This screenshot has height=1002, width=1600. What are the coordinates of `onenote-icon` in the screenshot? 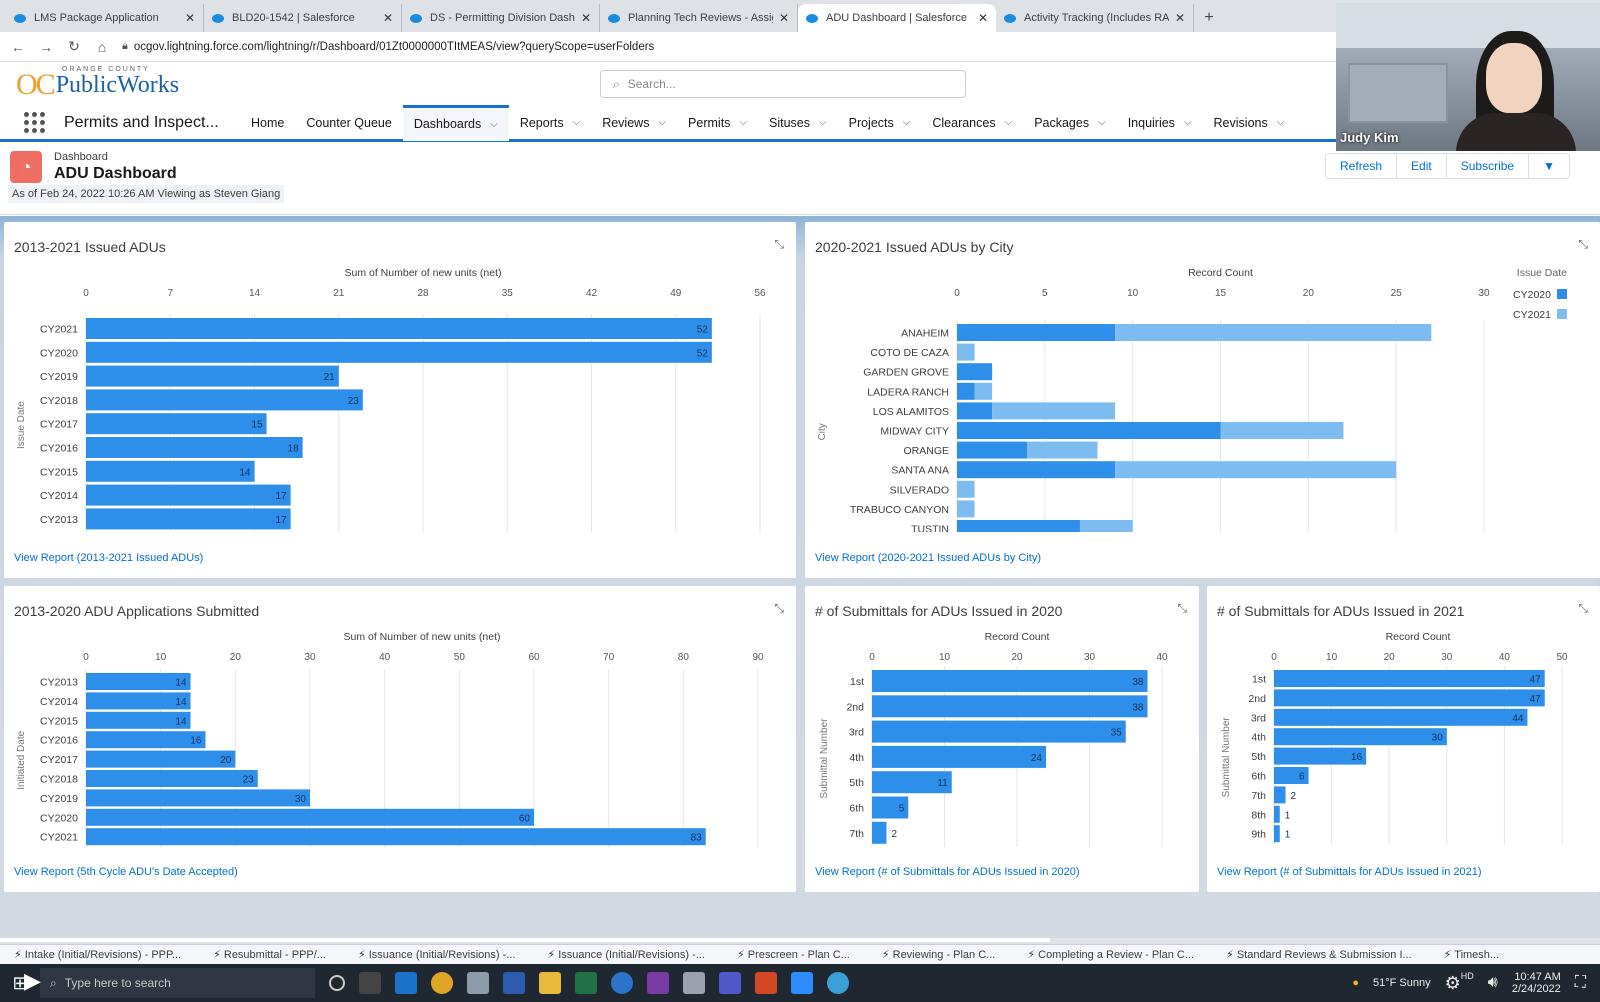 It's located at (658, 983).